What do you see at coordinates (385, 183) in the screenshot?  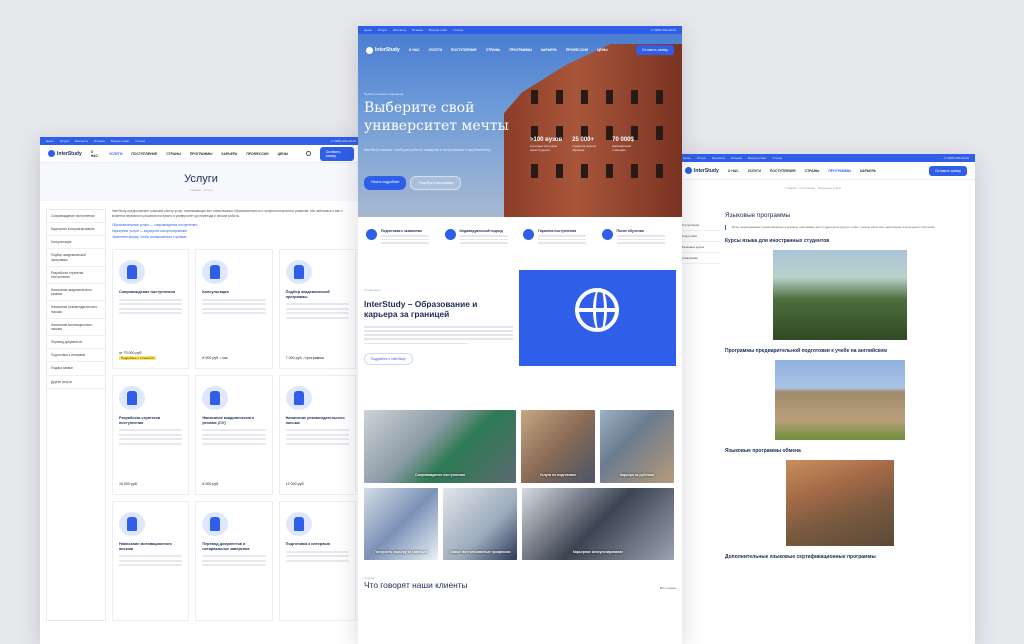 I see `learn-more-button: Узнать подробнее` at bounding box center [385, 183].